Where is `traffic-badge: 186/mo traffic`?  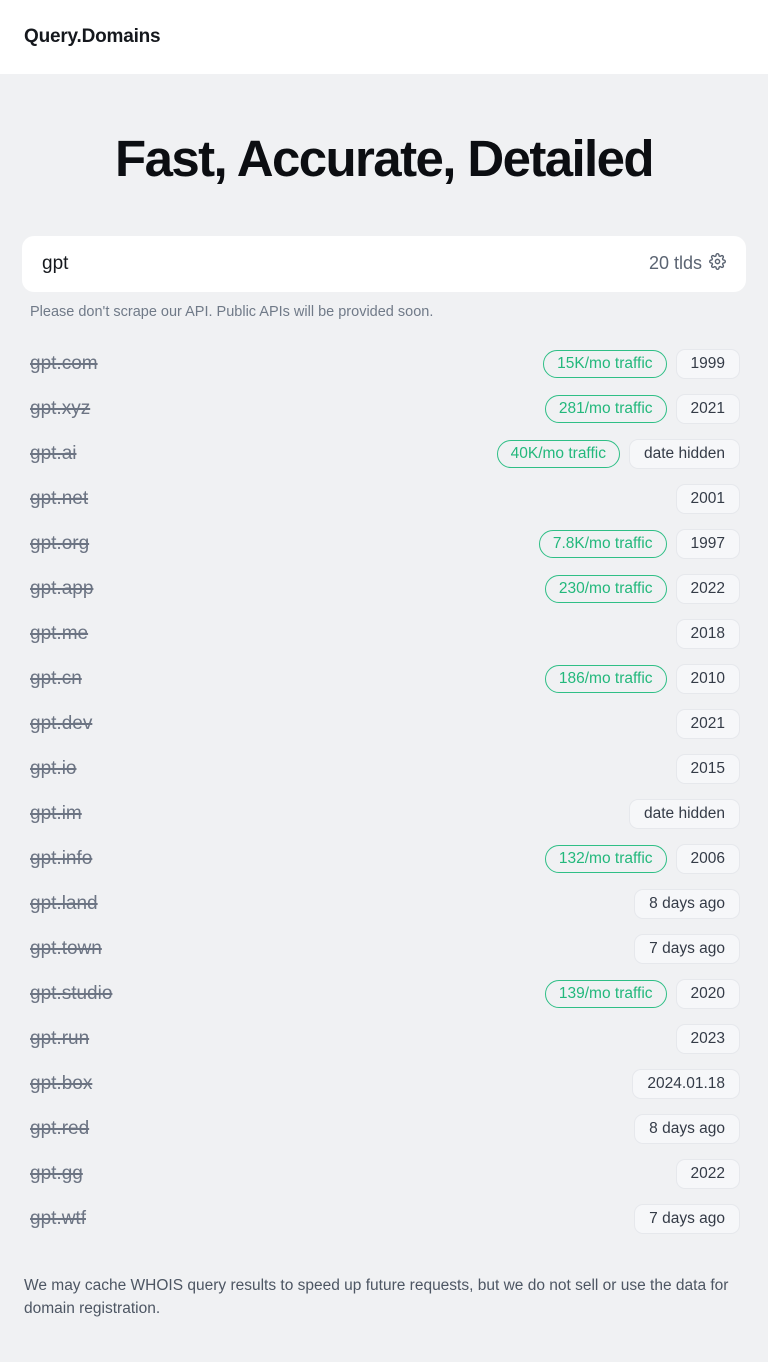 traffic-badge: 186/mo traffic is located at coordinates (605, 679).